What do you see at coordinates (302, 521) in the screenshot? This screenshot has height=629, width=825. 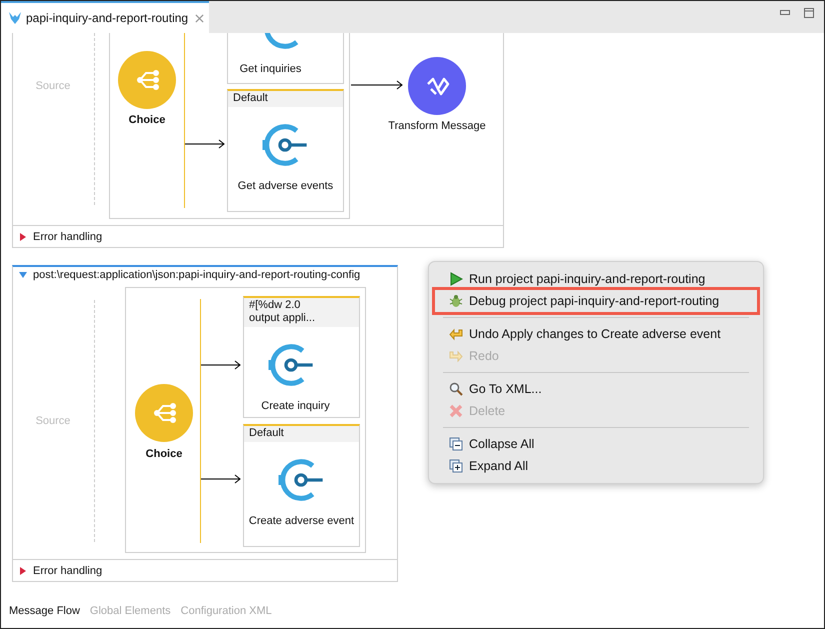 I see `route-label: Create adverse event` at bounding box center [302, 521].